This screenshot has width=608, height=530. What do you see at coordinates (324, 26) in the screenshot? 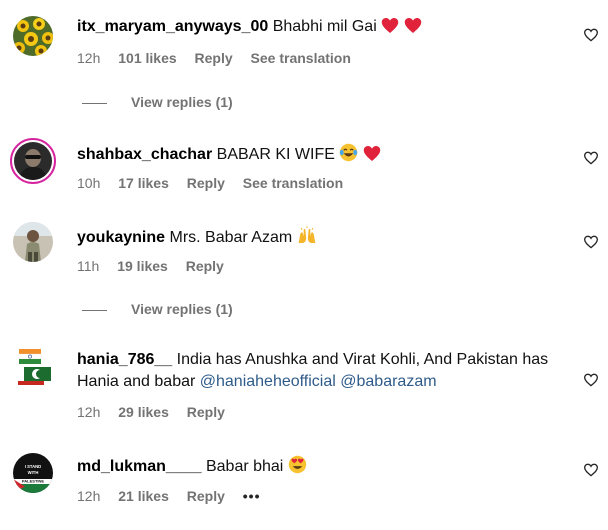
I see `comment-body: Bhabhi mil Gai` at bounding box center [324, 26].